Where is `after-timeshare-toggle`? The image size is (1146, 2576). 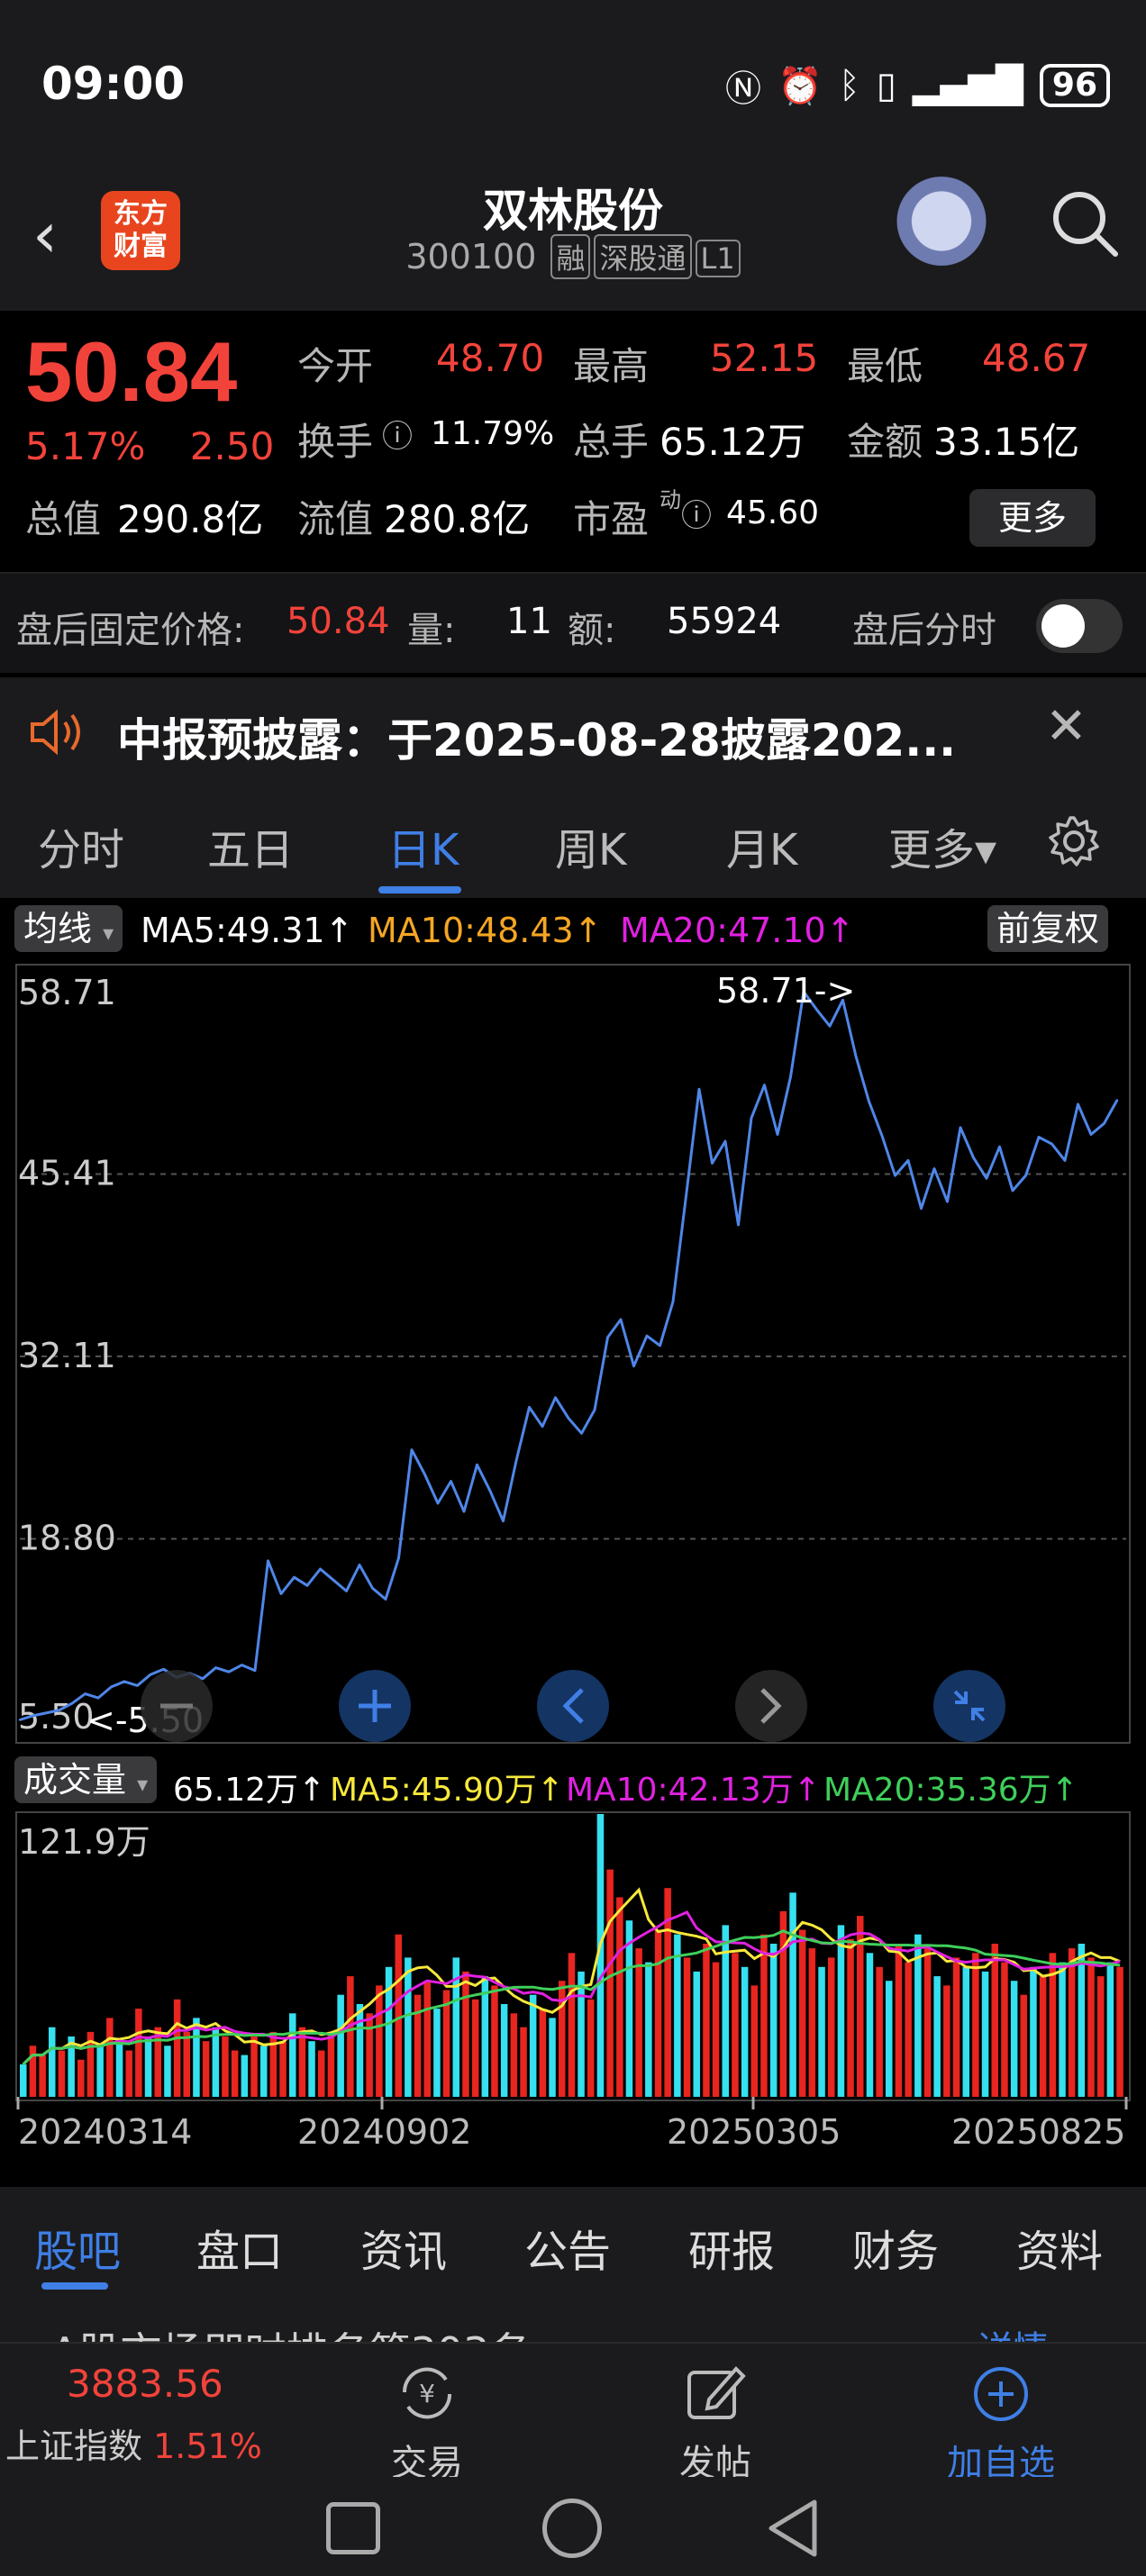
after-timeshare-toggle is located at coordinates (1079, 626).